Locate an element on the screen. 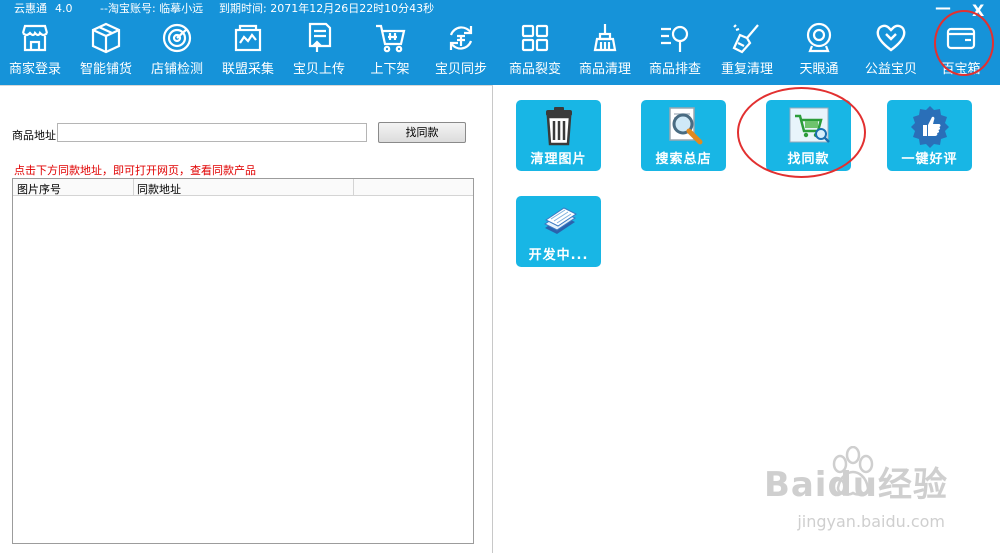  tool-one-click-review: 一键好评 is located at coordinates (929, 135).